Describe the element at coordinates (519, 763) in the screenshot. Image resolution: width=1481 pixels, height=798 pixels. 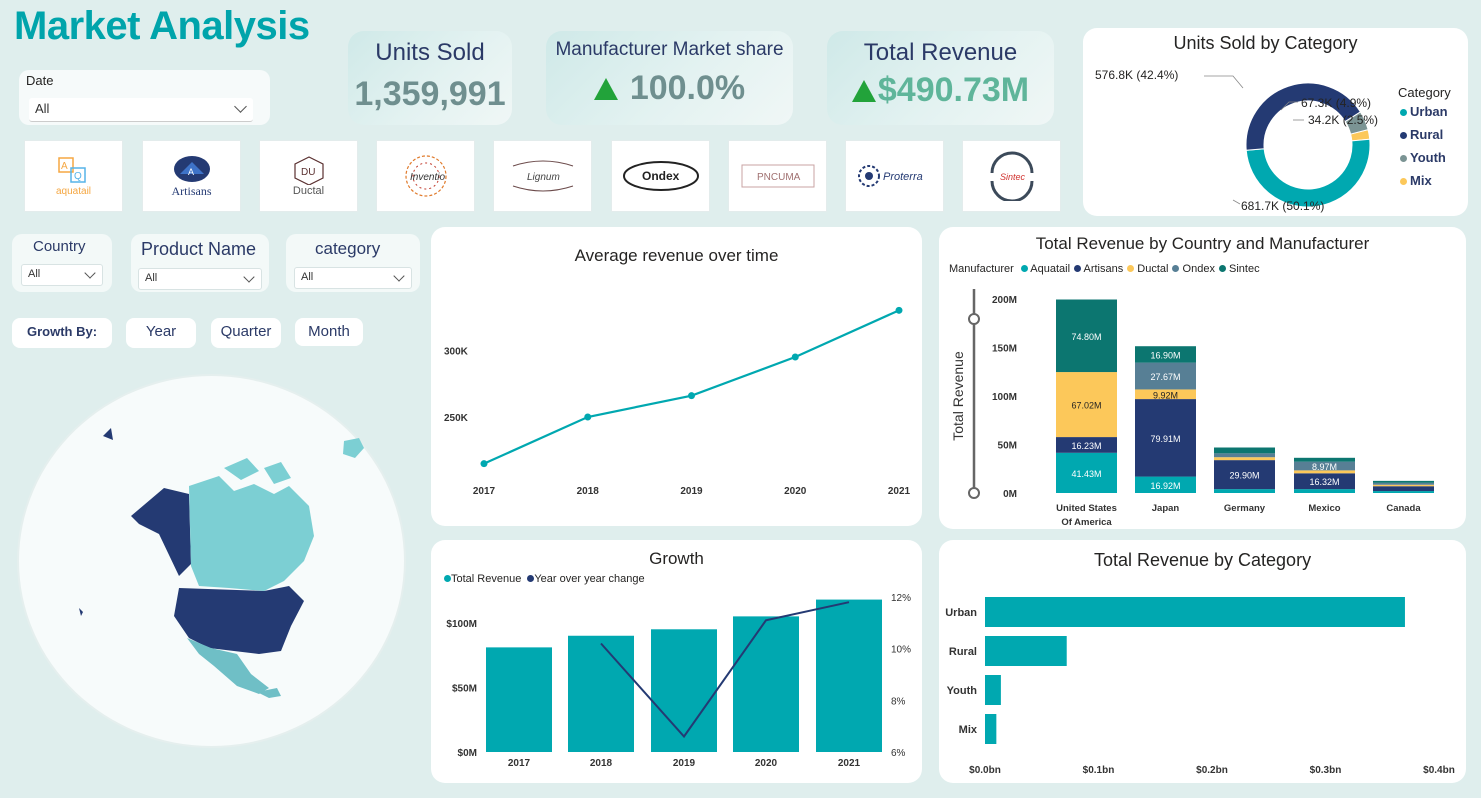
I see `x-tick-label: 2017` at that location.